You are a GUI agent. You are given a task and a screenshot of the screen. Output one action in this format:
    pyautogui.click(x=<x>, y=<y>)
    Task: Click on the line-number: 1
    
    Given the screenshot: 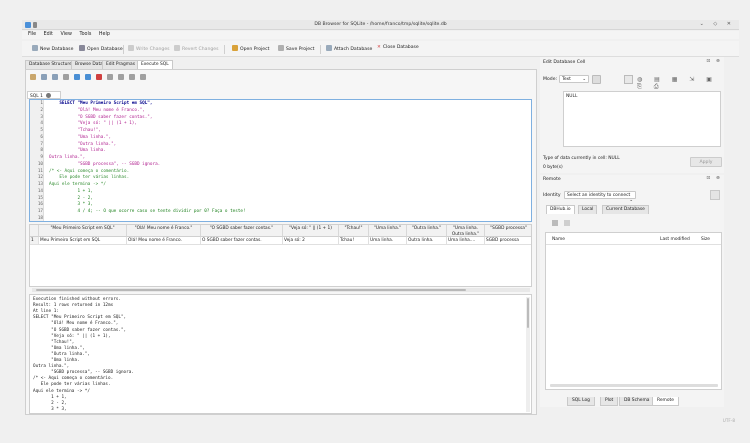 What is the action you would take?
    pyautogui.click(x=41, y=103)
    